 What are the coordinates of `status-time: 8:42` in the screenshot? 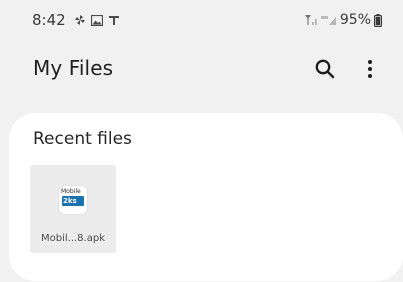 It's located at (49, 20).